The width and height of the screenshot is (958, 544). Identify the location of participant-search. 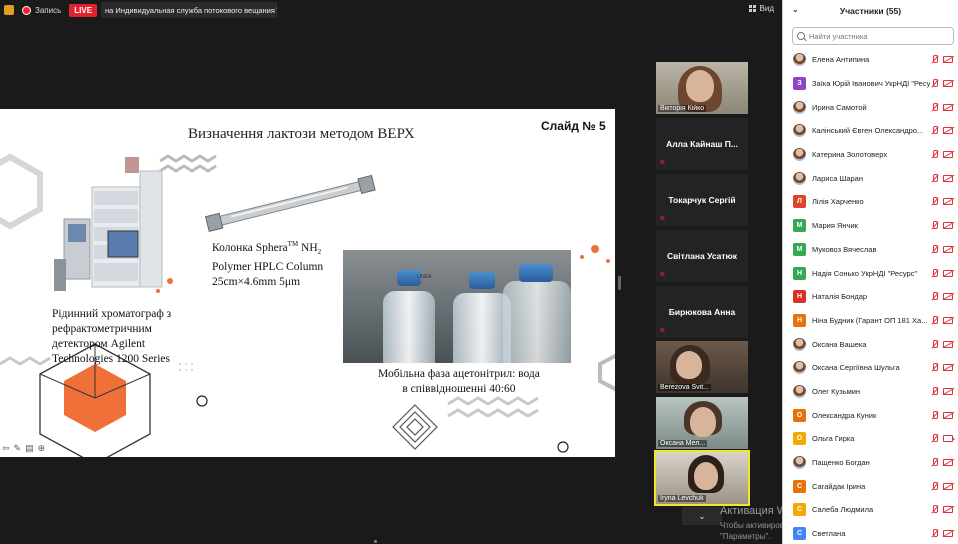
(873, 36).